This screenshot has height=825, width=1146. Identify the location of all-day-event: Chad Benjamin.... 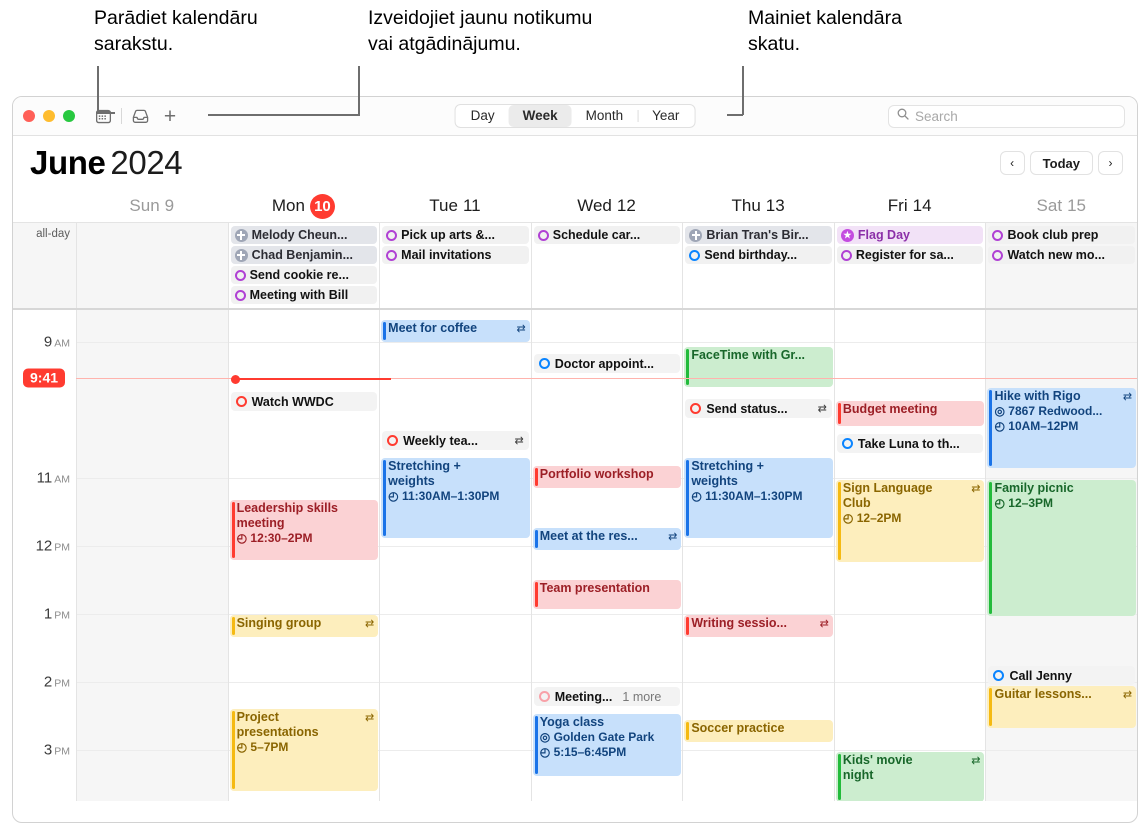
(304, 255).